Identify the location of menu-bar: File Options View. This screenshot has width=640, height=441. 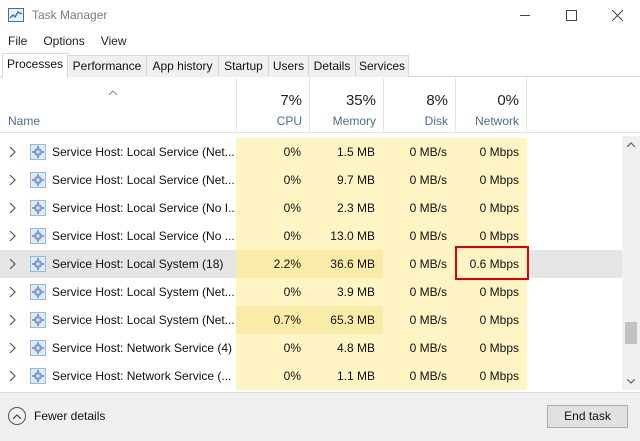
(67, 41).